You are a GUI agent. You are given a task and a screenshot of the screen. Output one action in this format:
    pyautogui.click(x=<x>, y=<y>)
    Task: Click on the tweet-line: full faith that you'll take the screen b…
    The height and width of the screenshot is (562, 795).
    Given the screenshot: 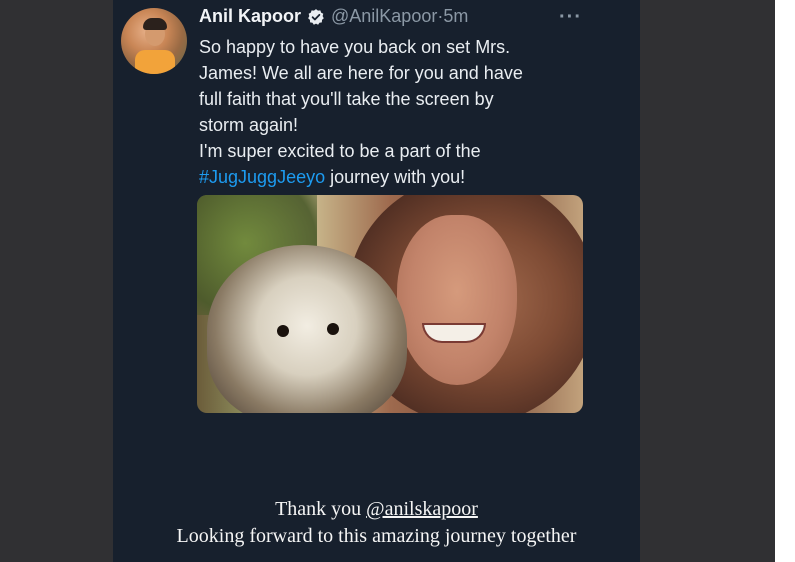 What is the action you would take?
    pyautogui.click(x=346, y=99)
    